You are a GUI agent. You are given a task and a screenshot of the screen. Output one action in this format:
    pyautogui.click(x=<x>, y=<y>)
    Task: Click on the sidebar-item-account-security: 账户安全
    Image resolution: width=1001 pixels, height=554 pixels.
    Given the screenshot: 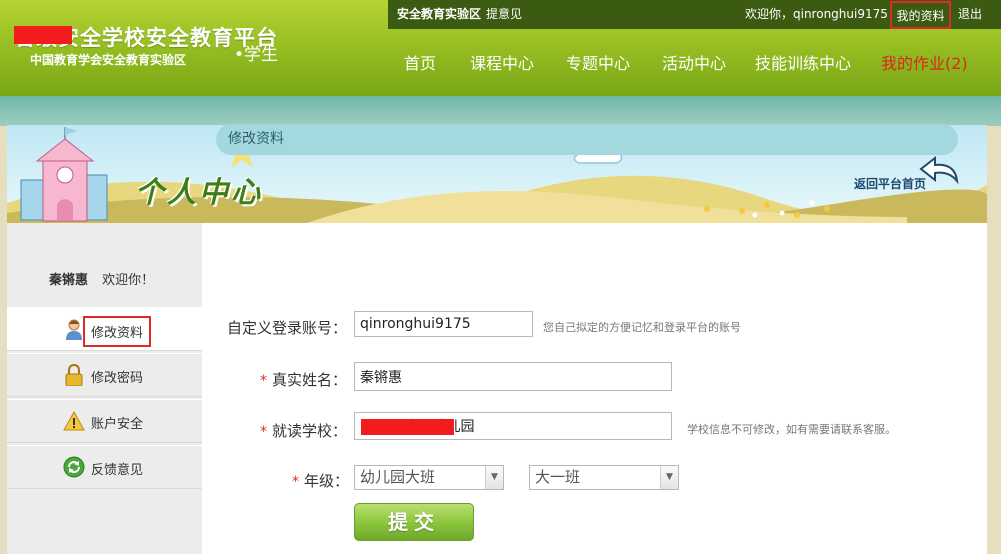 What is the action you would take?
    pyautogui.click(x=104, y=421)
    